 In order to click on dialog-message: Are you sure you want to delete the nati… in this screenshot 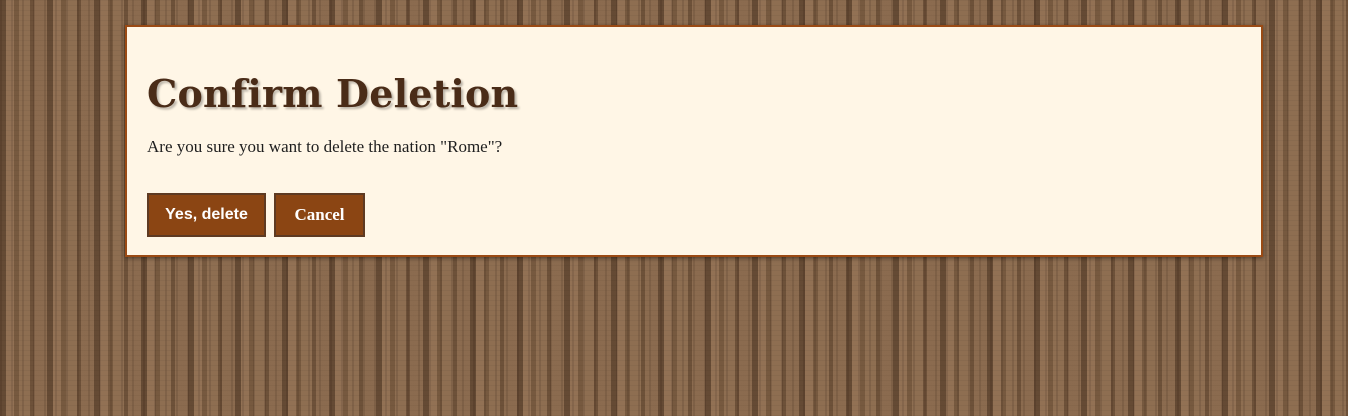, I will do `click(325, 146)`.